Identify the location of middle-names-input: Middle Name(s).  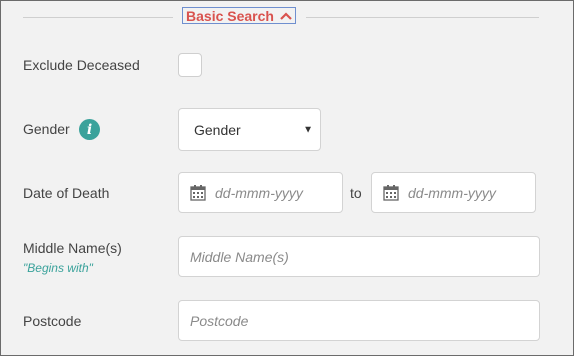
(359, 256).